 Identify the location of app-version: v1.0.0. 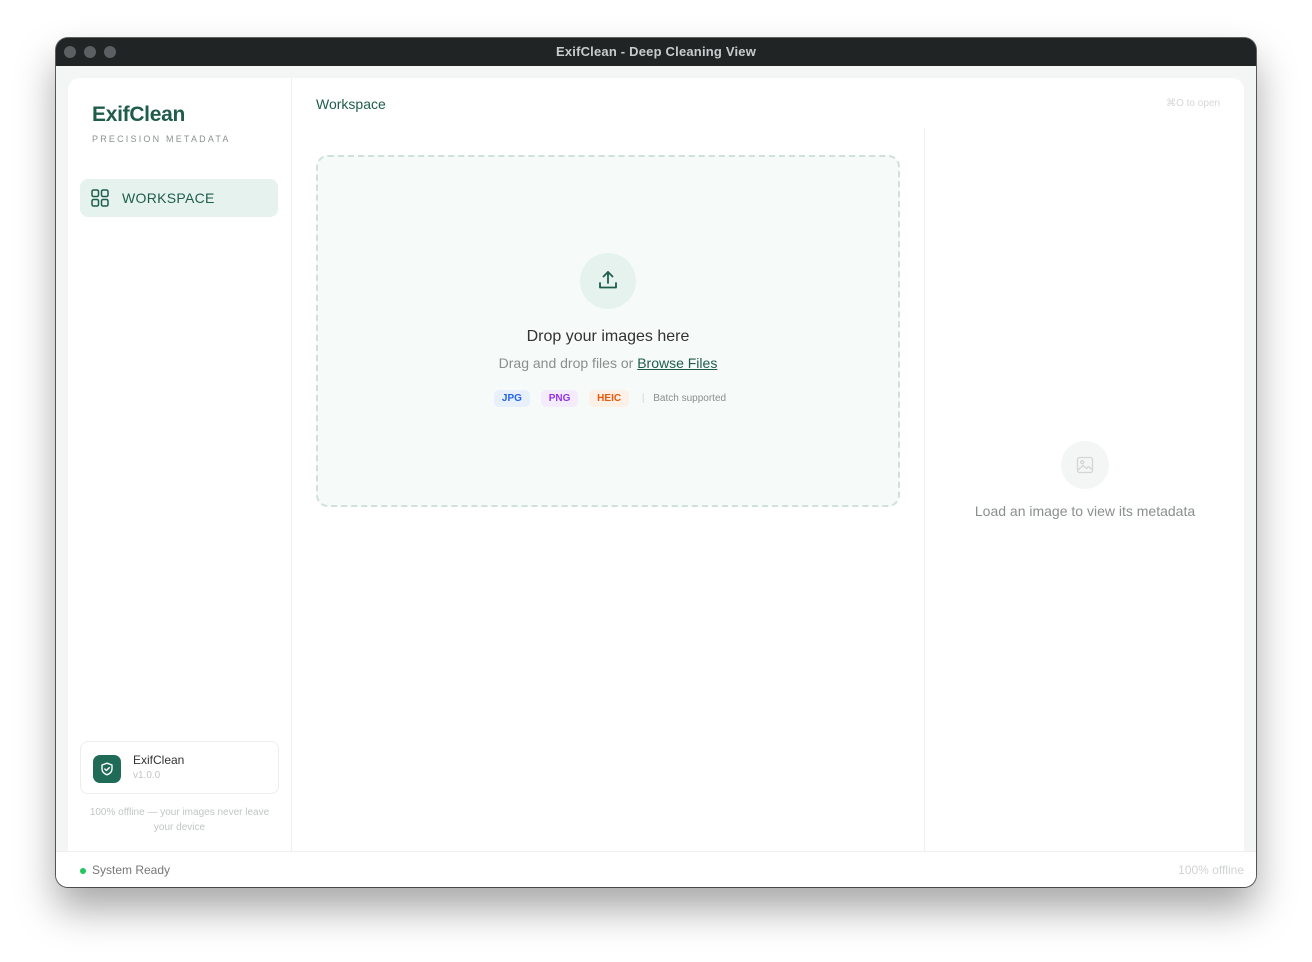
(147, 775).